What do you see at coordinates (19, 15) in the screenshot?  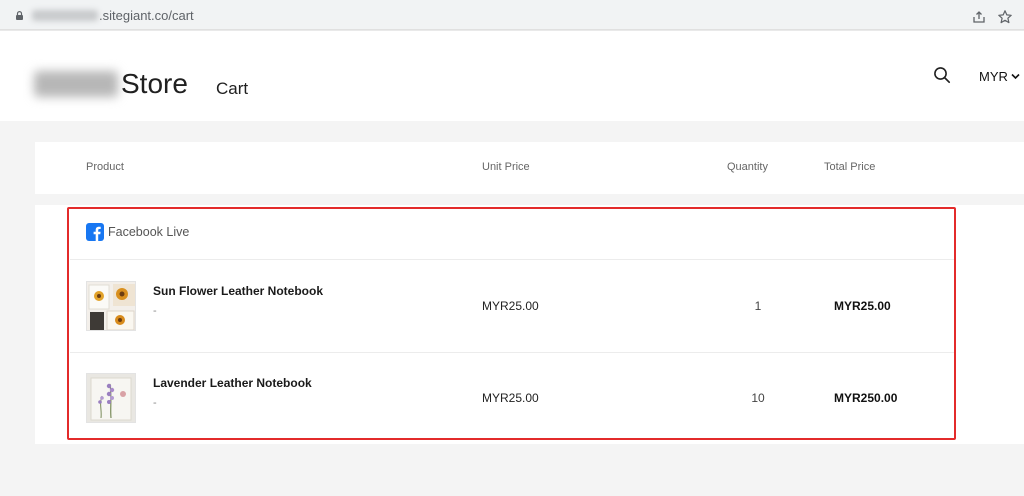 I see `lock-icon` at bounding box center [19, 15].